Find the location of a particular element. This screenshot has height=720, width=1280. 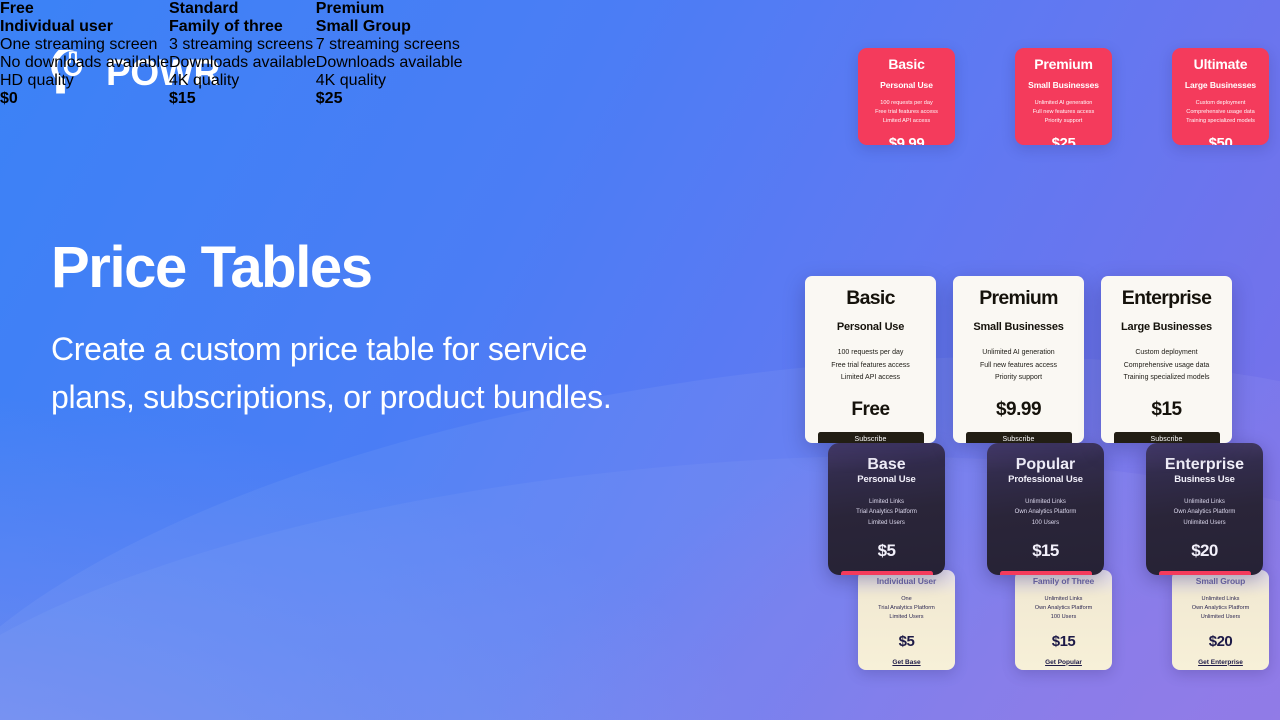

price-card-feature: No downloads available is located at coordinates (84, 62).